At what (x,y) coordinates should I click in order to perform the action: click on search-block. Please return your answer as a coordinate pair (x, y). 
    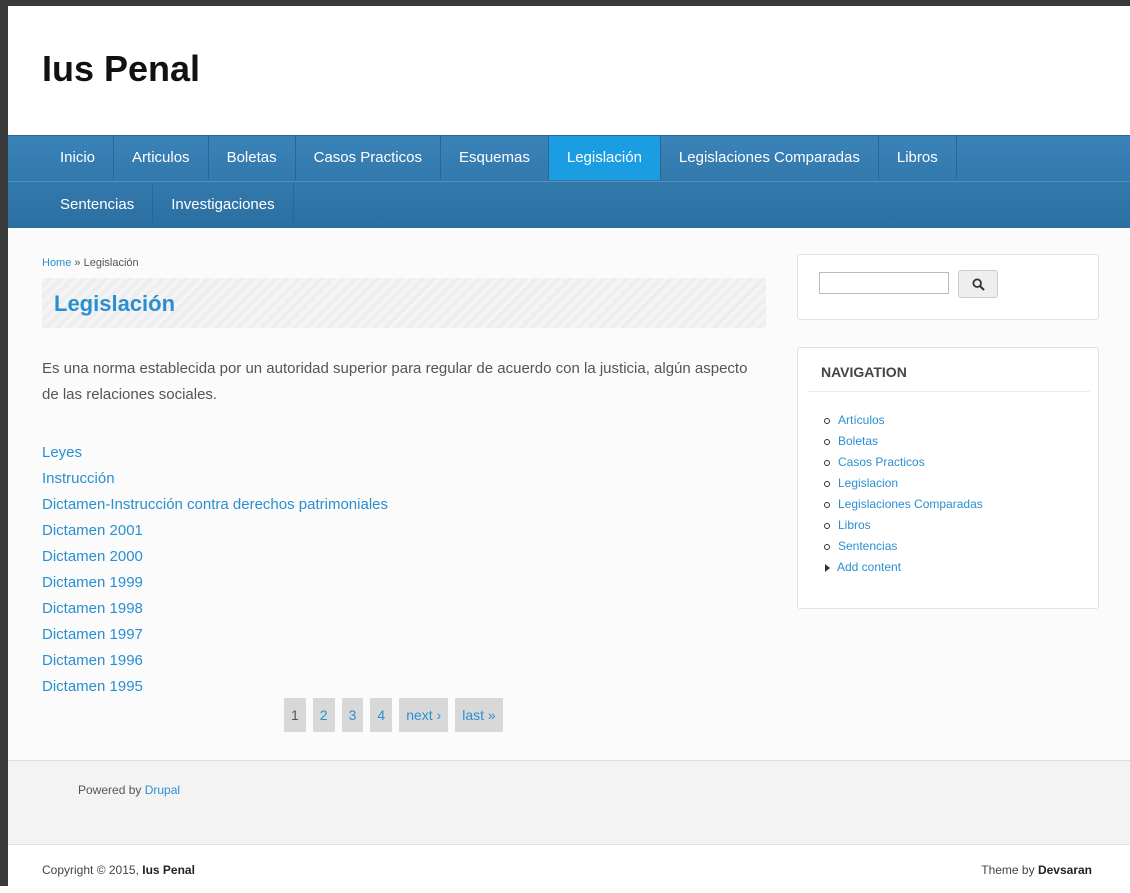
    Looking at the image, I should click on (948, 287).